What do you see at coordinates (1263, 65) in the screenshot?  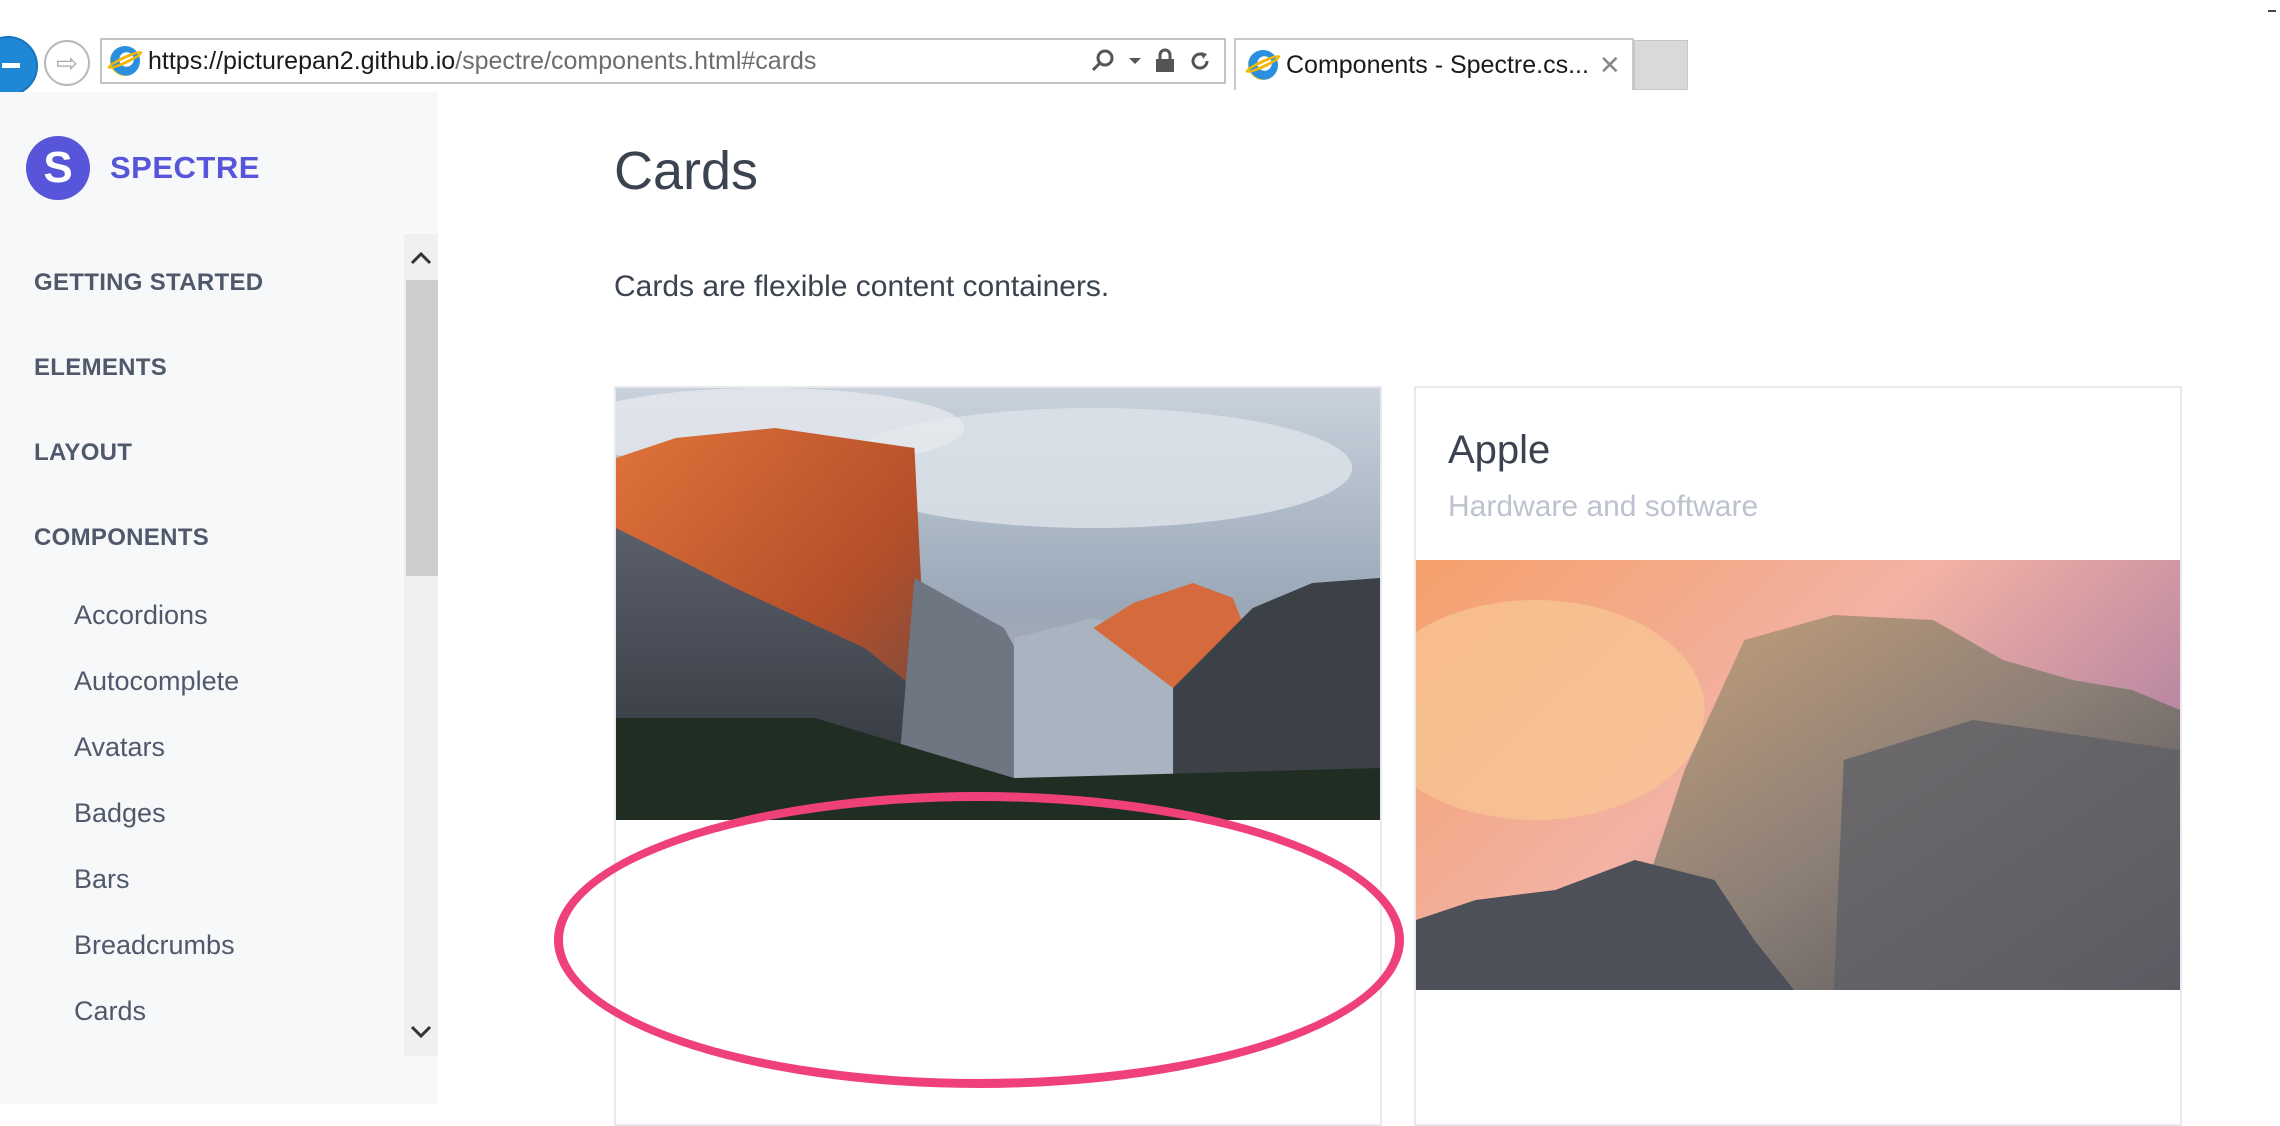 I see `tab-favicon-icon` at bounding box center [1263, 65].